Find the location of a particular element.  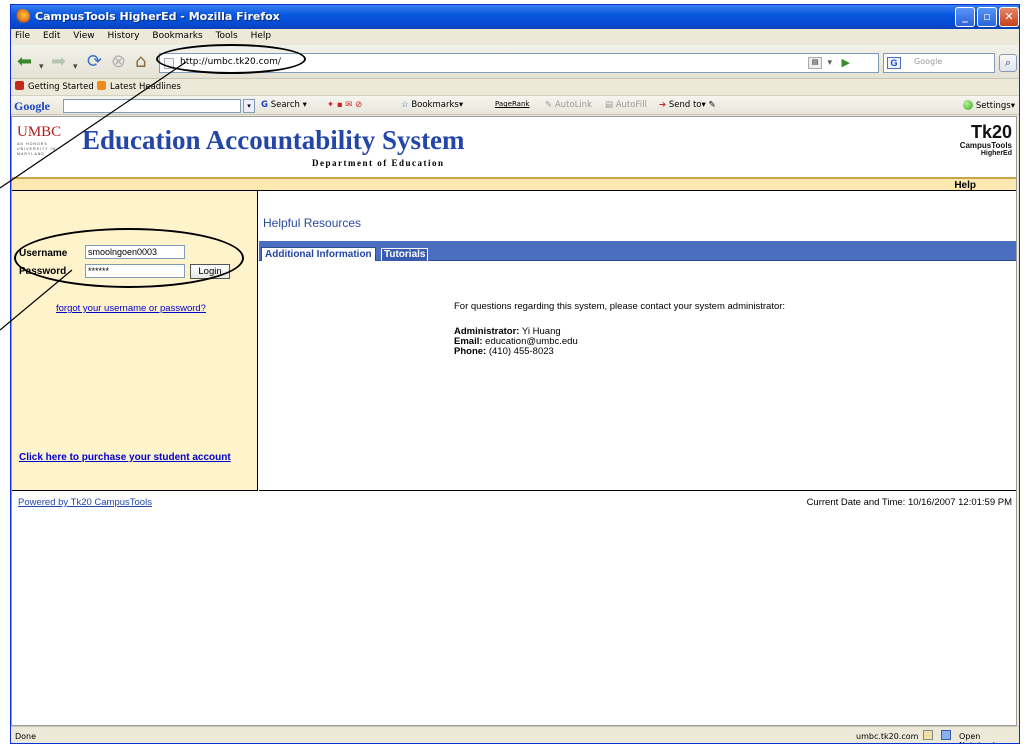

annotation-pointer-lines is located at coordinates (93, 196).